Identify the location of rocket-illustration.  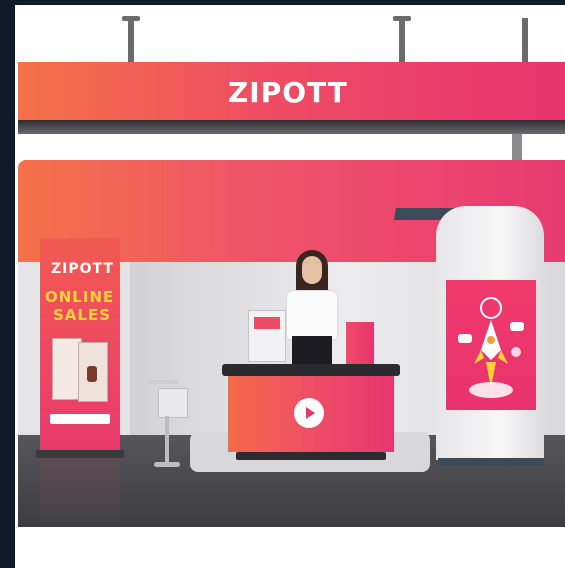
(491, 347).